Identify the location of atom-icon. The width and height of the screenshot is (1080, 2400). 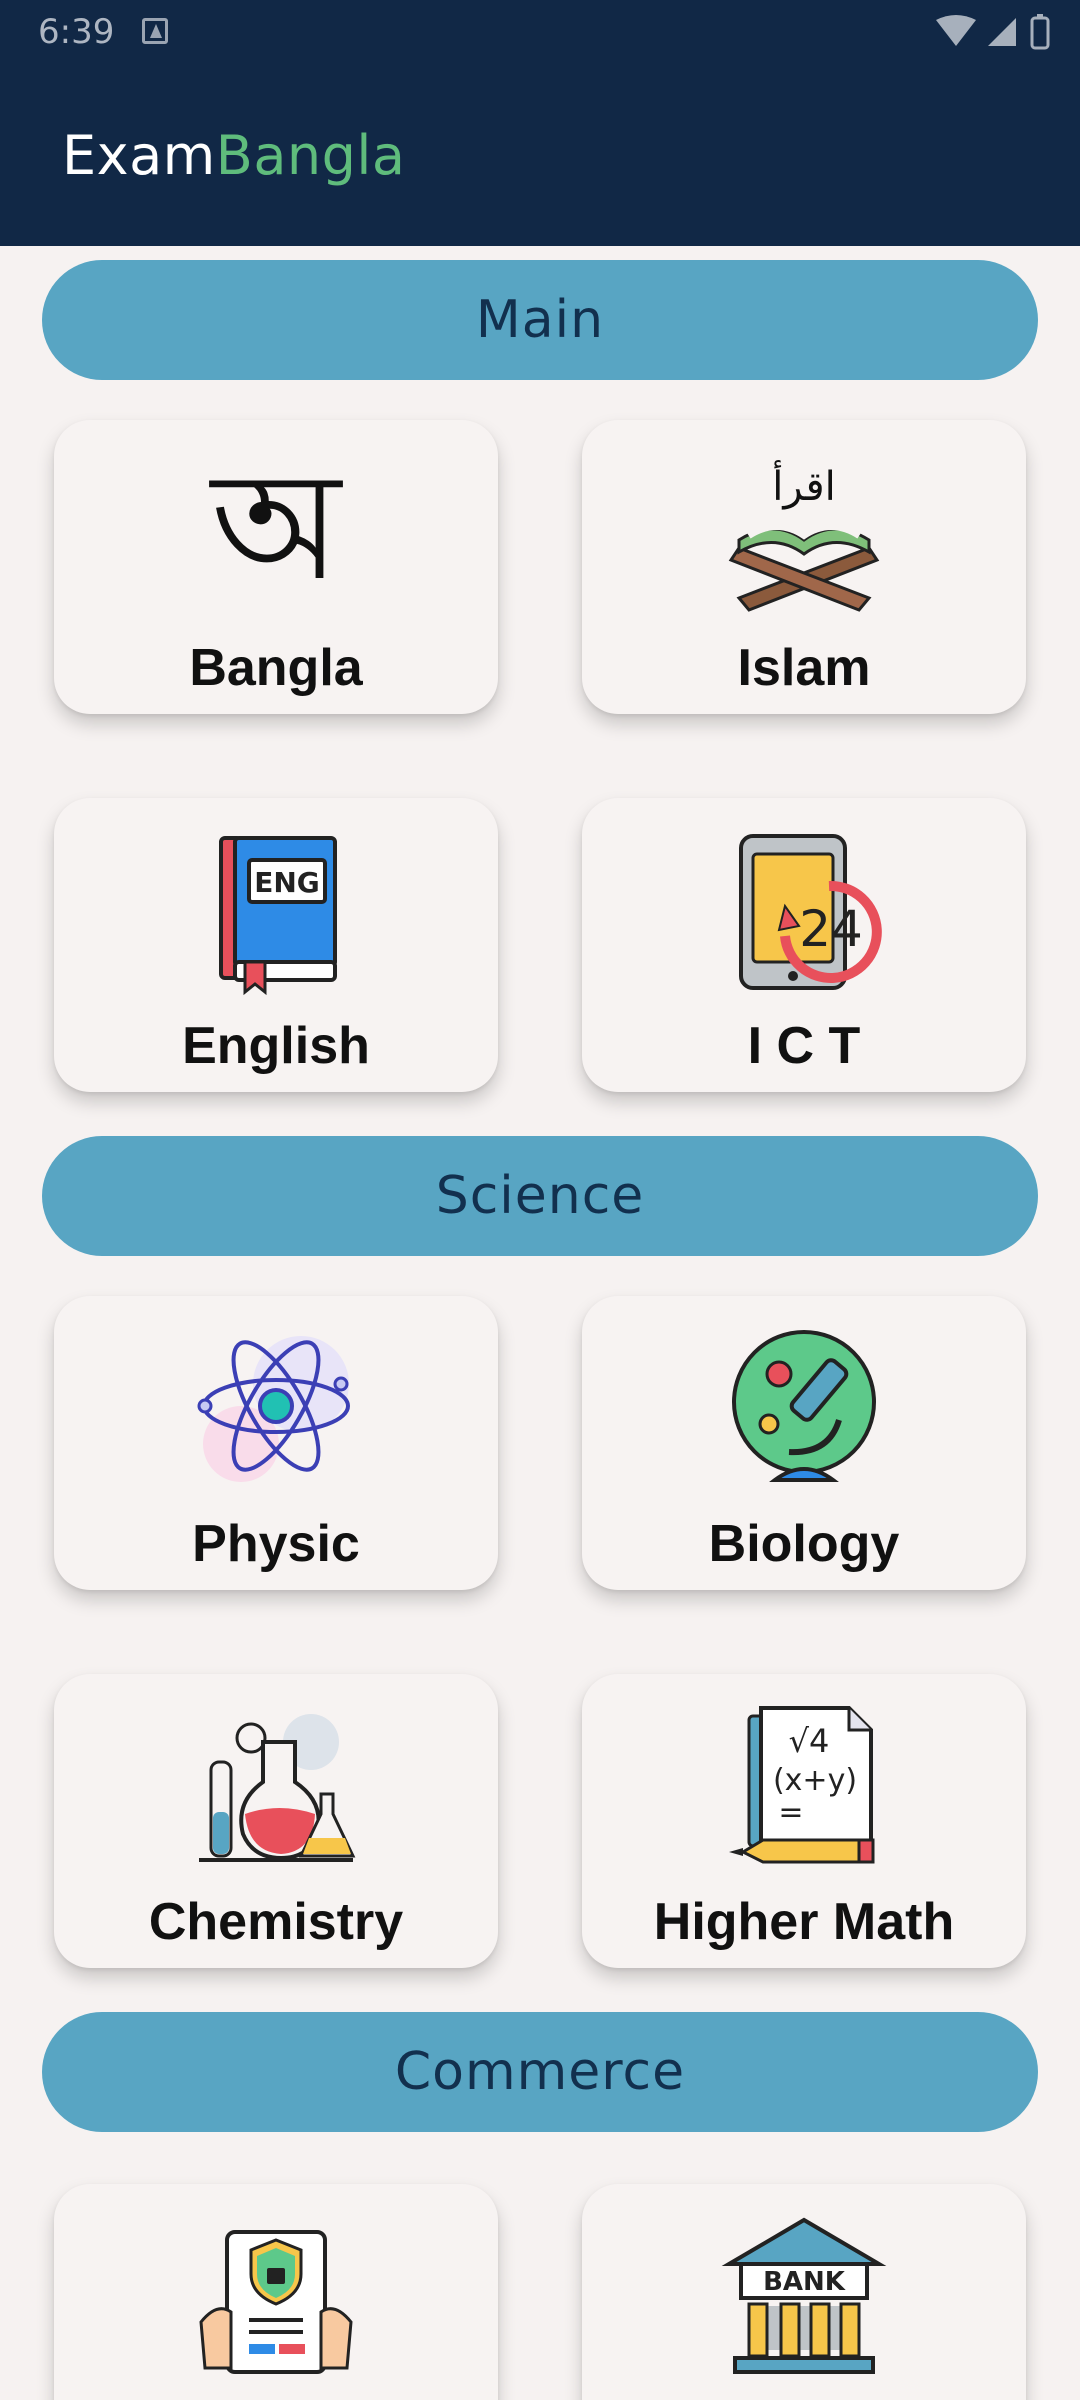
(276, 1409).